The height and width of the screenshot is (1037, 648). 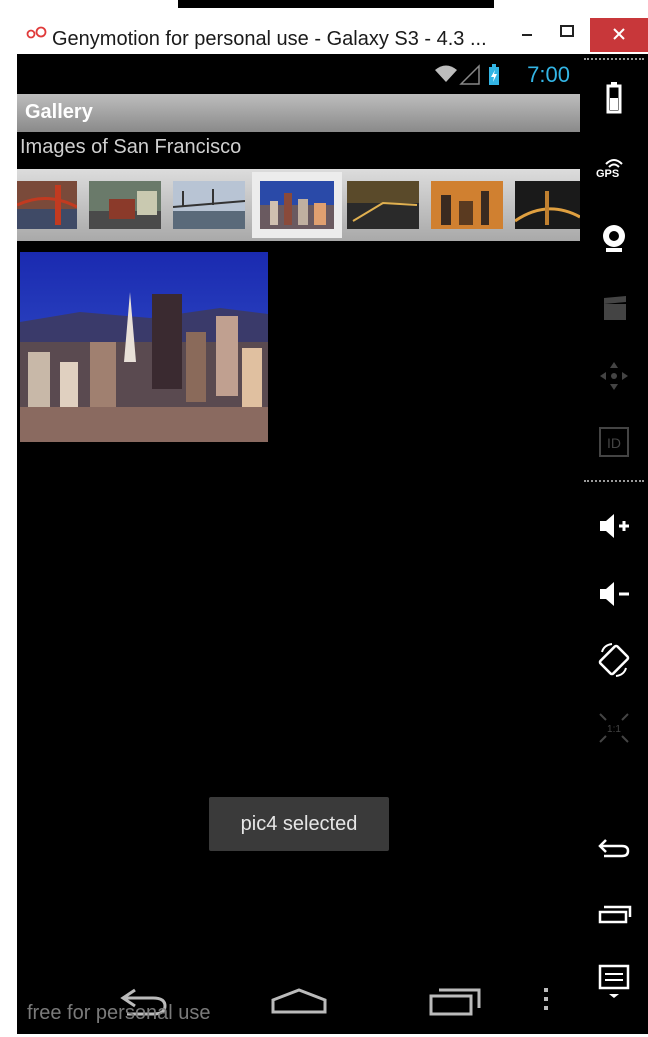 I want to click on minimize-icon, so click(x=527, y=35).